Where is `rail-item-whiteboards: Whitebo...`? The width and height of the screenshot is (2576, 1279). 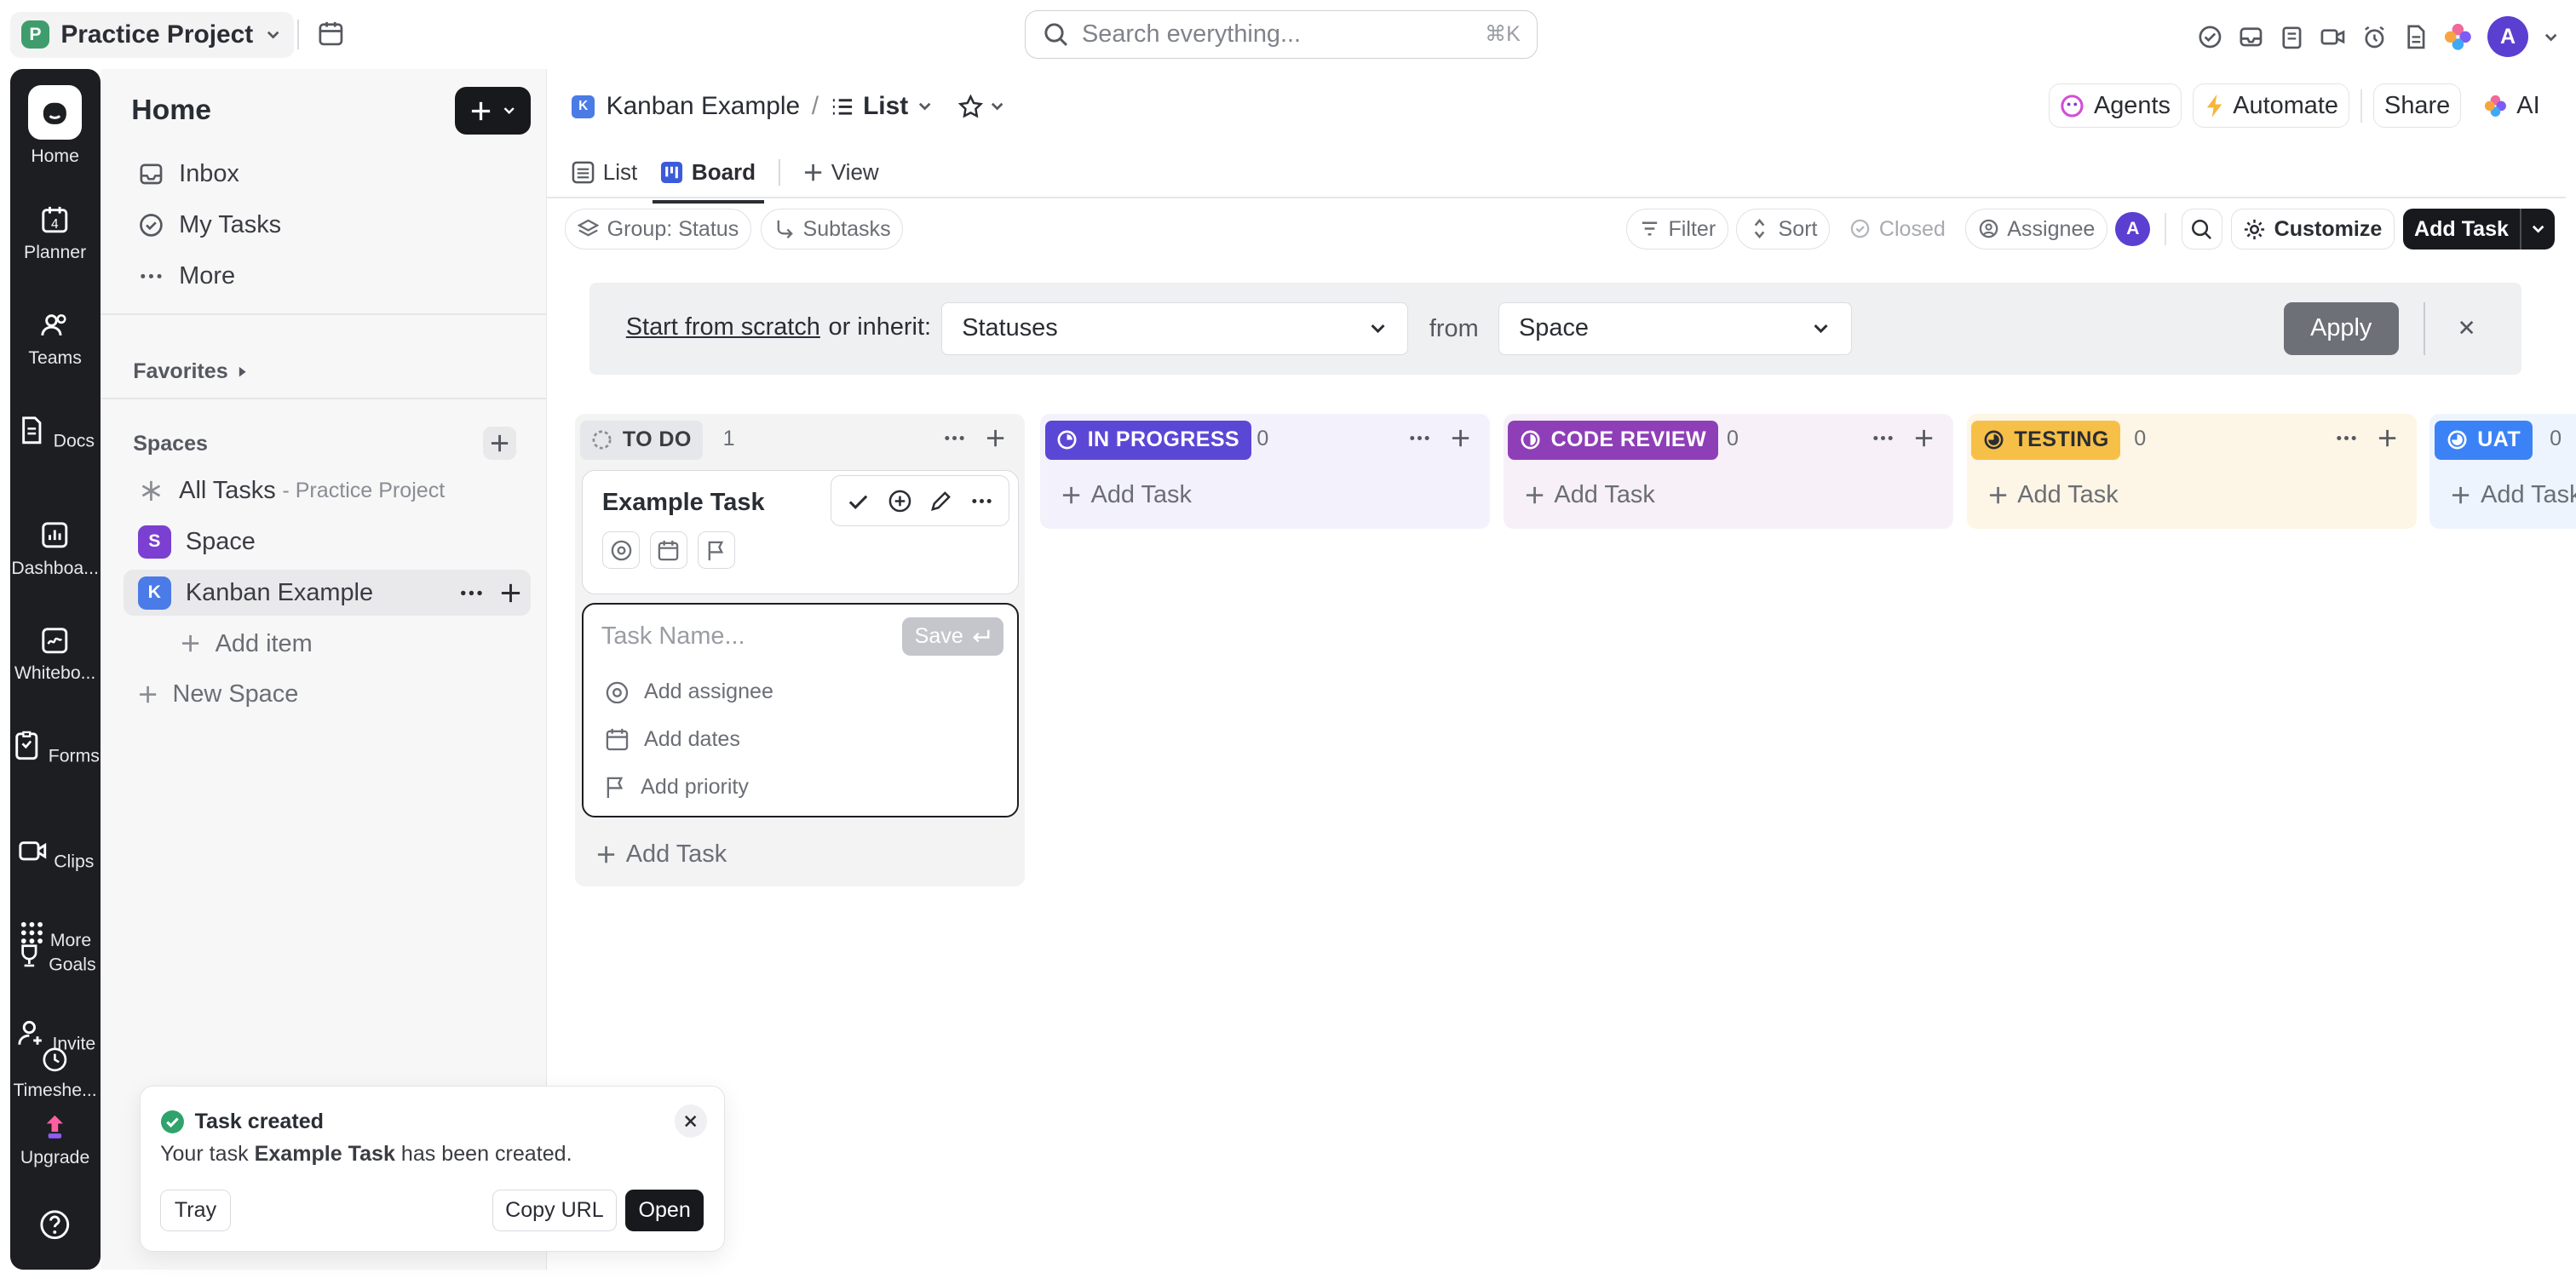
rail-item-whiteboards: Whitebo... is located at coordinates (56, 654).